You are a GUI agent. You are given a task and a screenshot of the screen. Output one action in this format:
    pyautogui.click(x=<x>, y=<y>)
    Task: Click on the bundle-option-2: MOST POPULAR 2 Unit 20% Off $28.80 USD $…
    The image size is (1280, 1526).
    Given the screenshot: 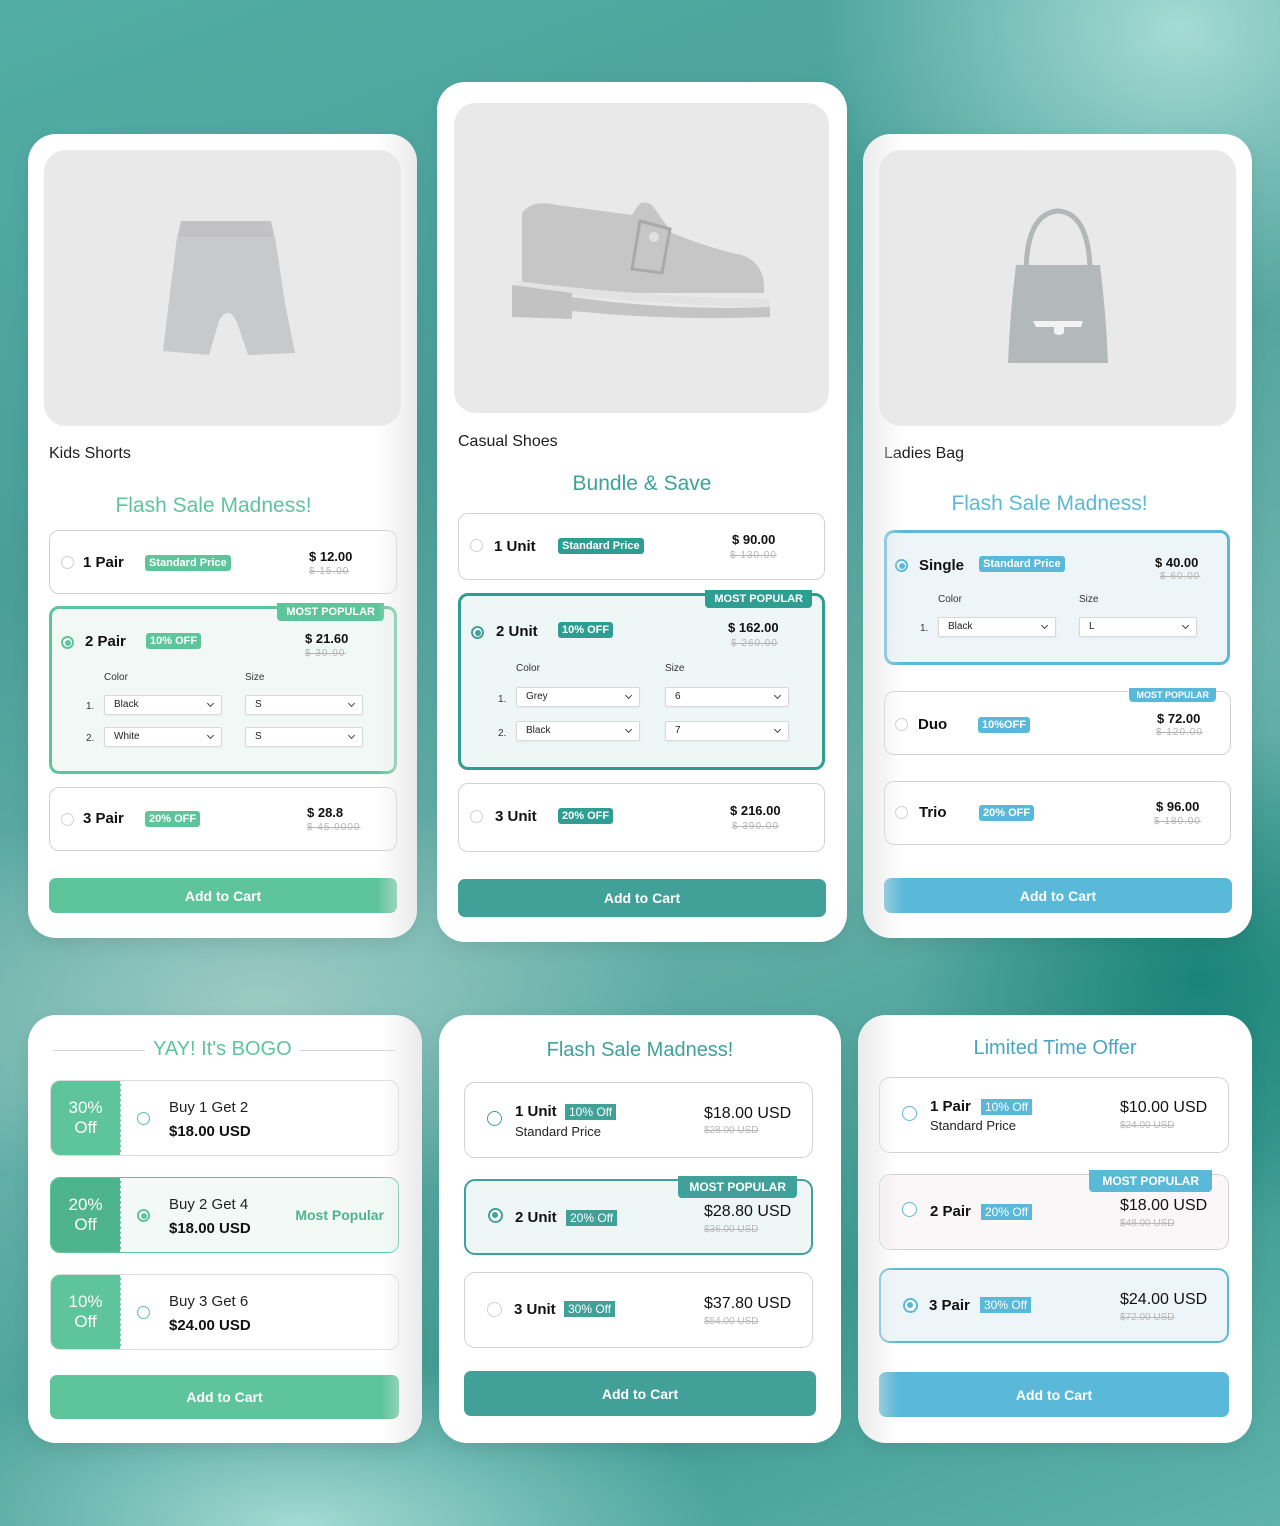 What is the action you would take?
    pyautogui.click(x=638, y=1215)
    